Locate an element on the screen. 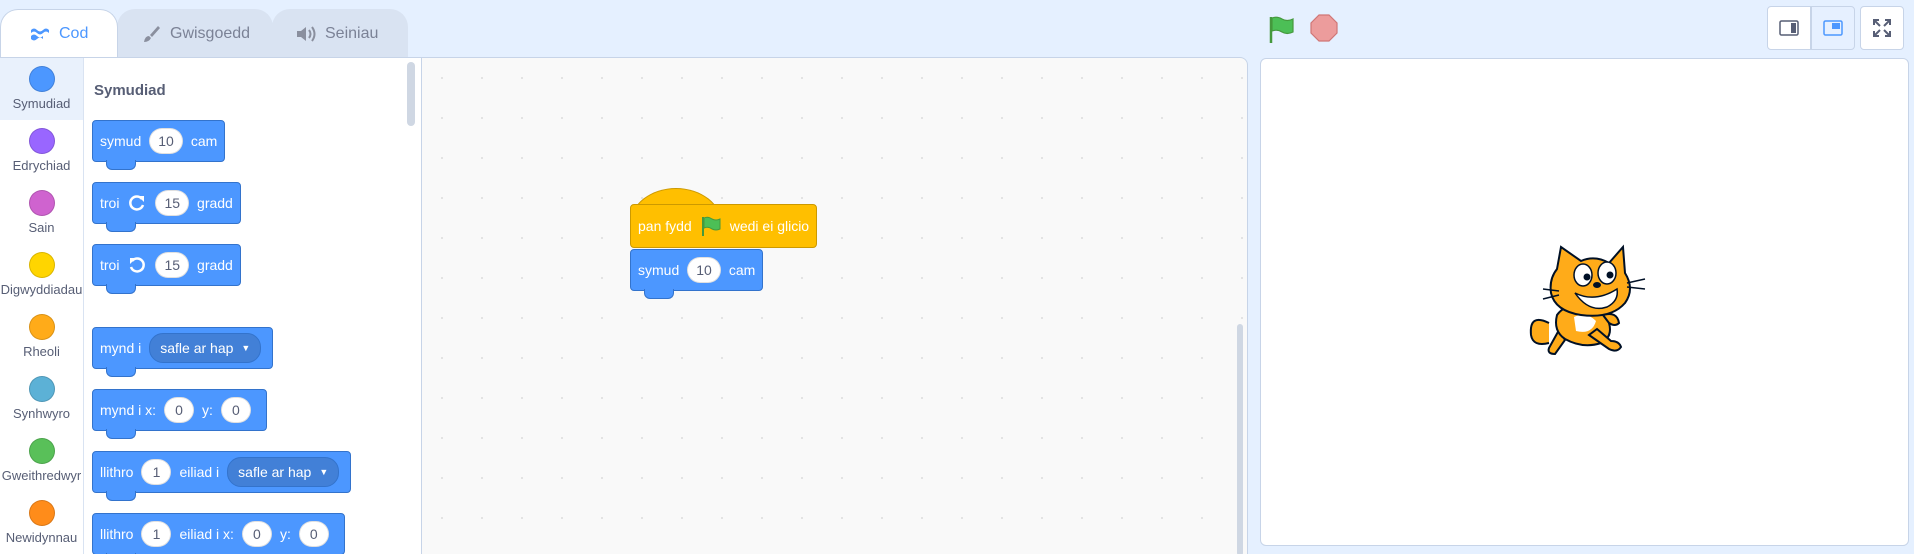 The width and height of the screenshot is (1914, 554). block-text: mynd i x: is located at coordinates (128, 410).